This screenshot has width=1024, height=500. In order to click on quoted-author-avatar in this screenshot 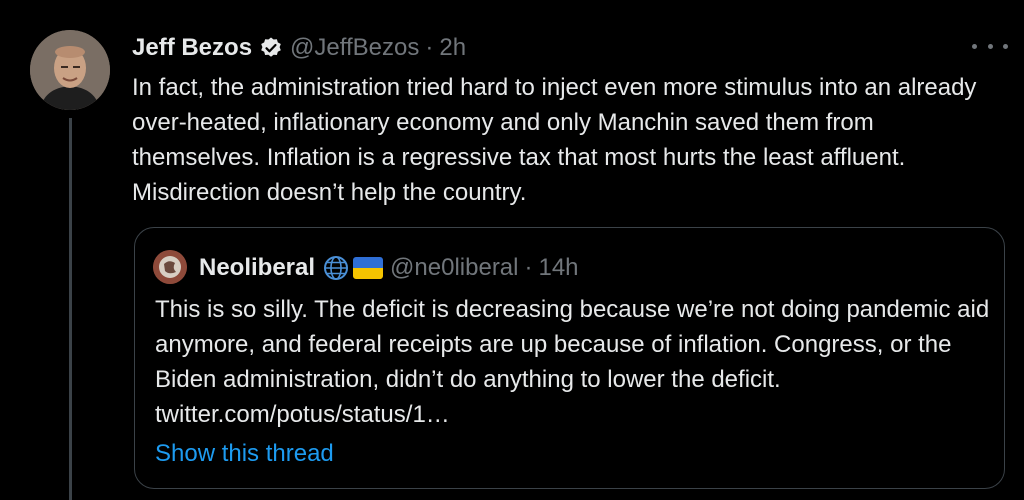, I will do `click(170, 267)`.